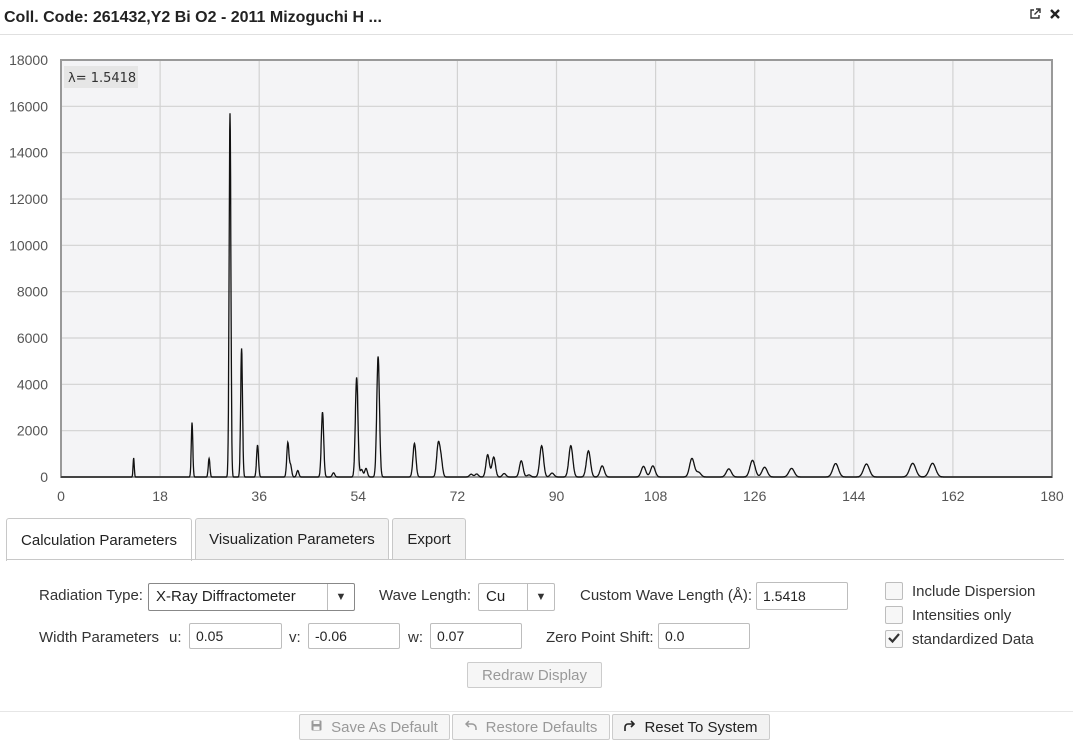 The image size is (1073, 747). I want to click on undo-arrow-icon, so click(470, 727).